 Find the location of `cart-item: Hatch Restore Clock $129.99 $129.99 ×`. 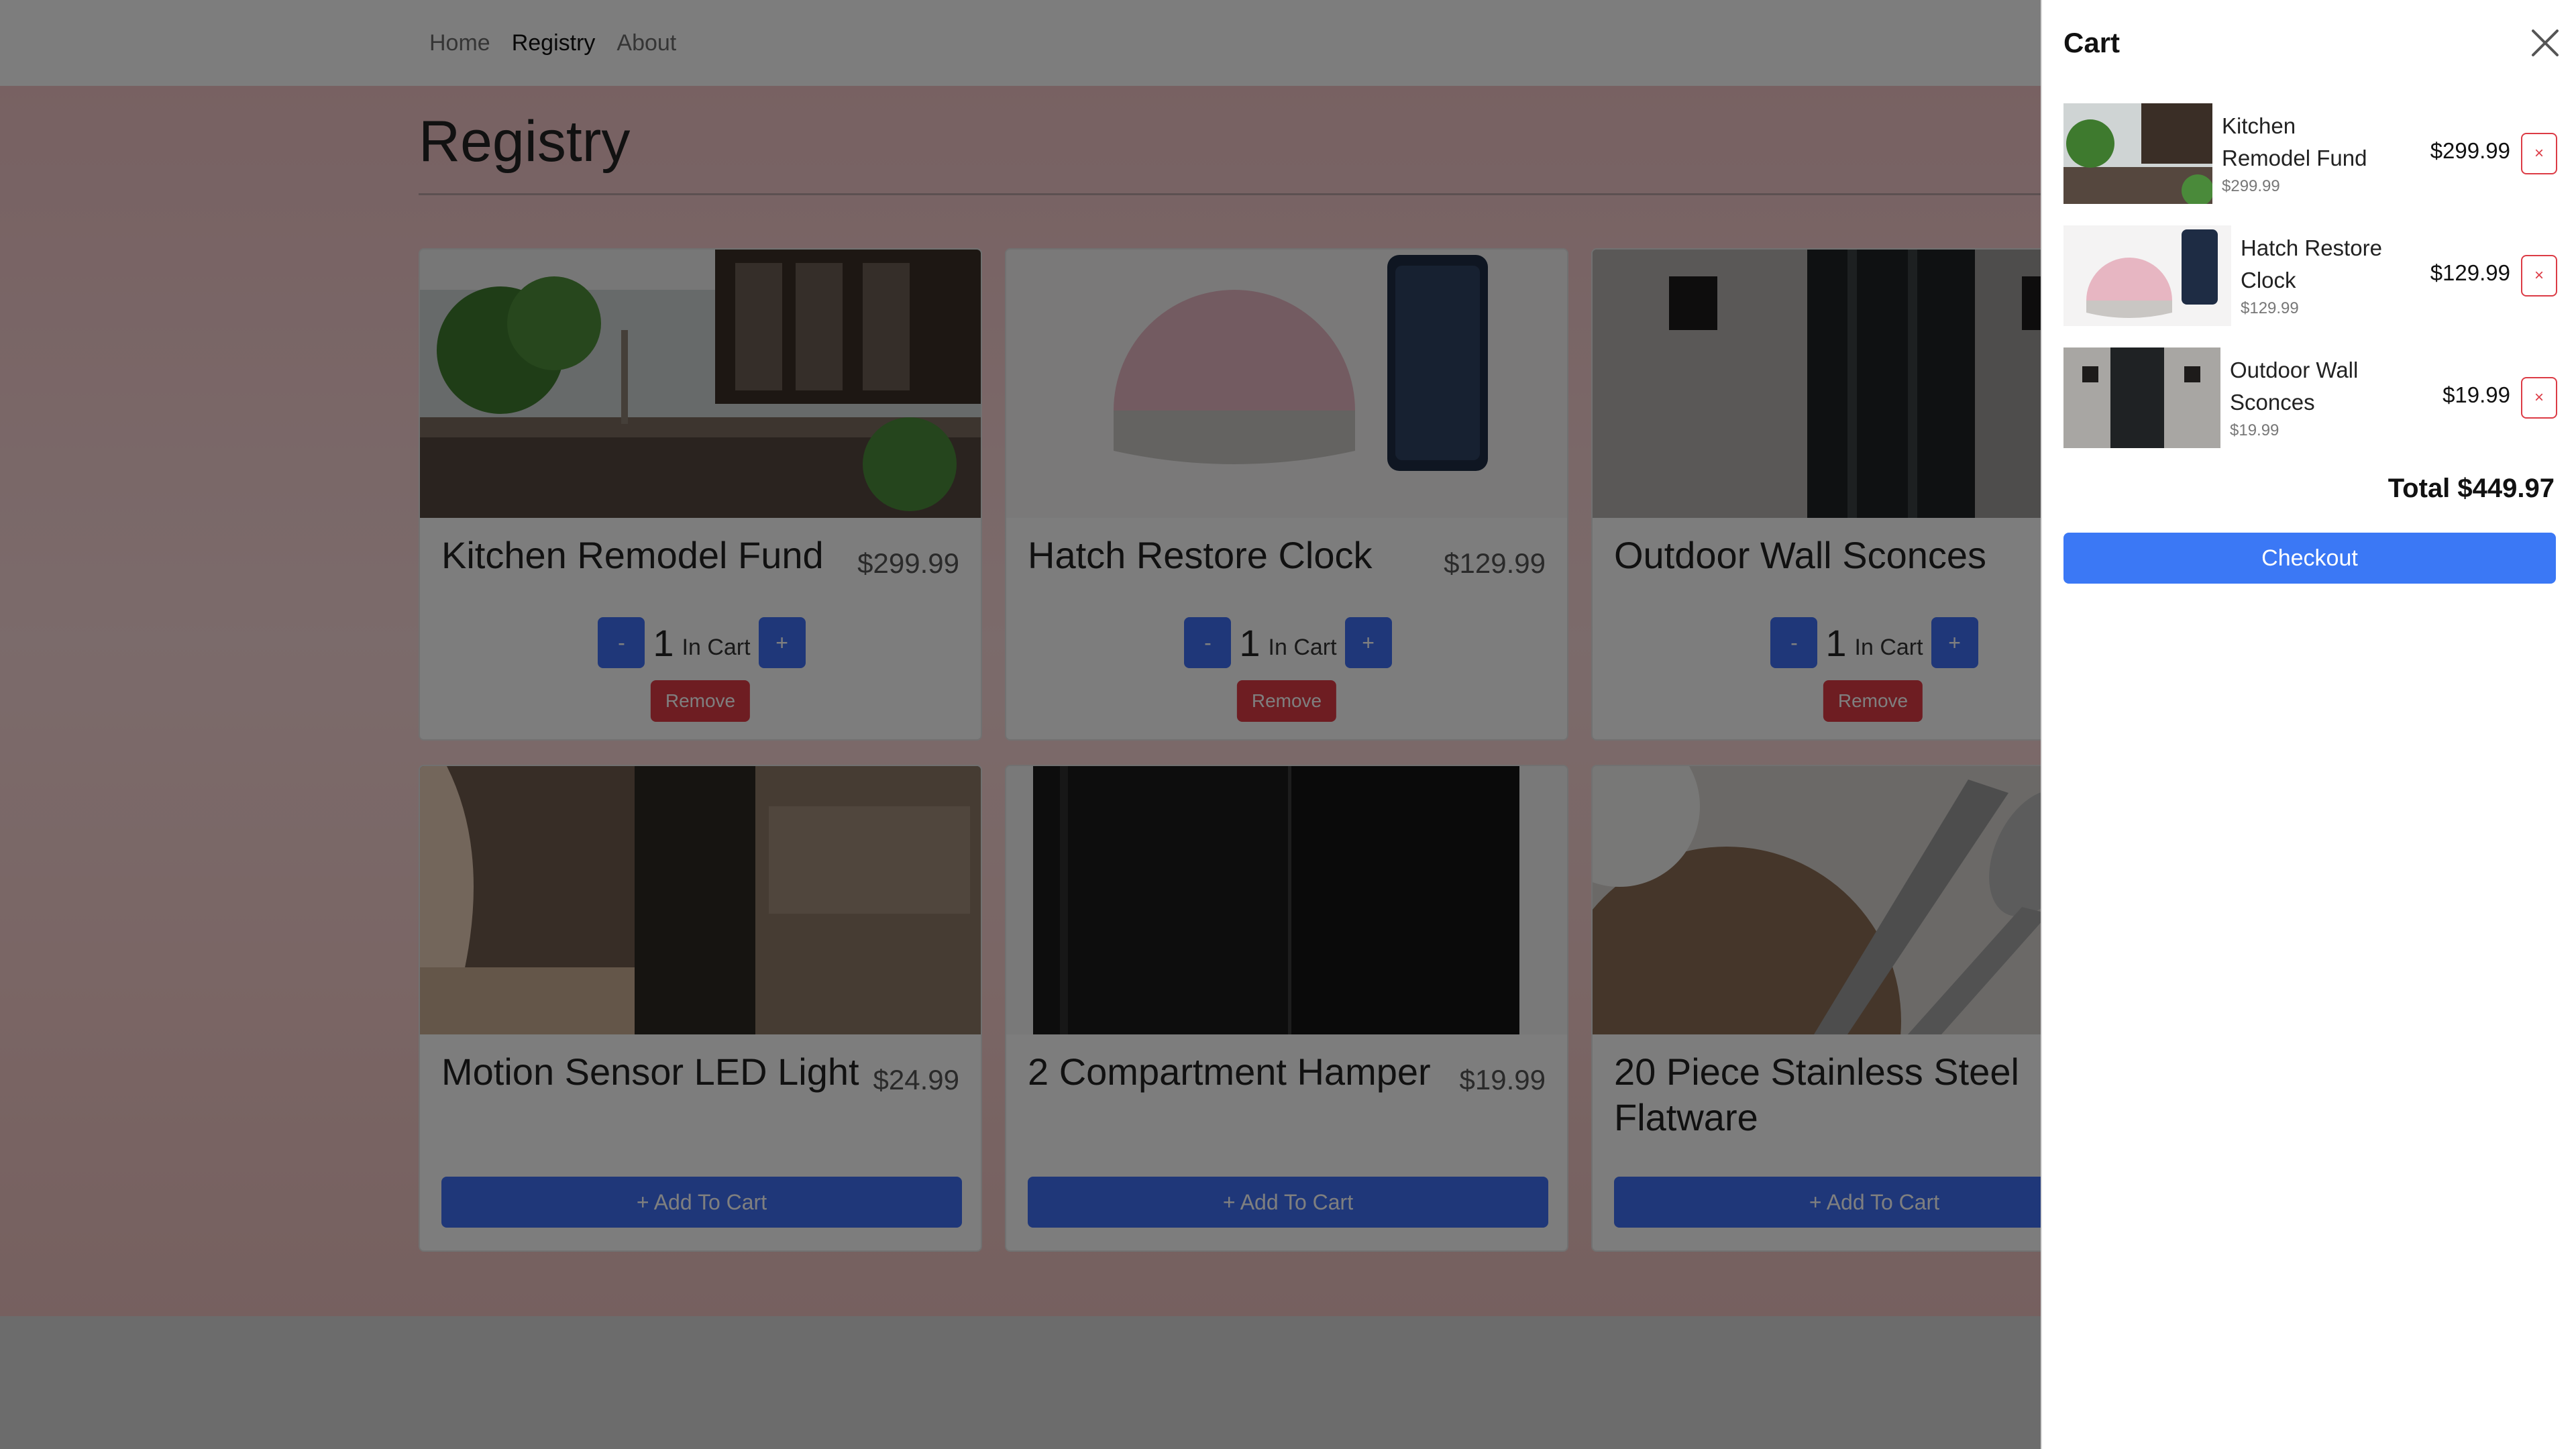

cart-item: Hatch Restore Clock $129.99 $129.99 × is located at coordinates (2310, 277).